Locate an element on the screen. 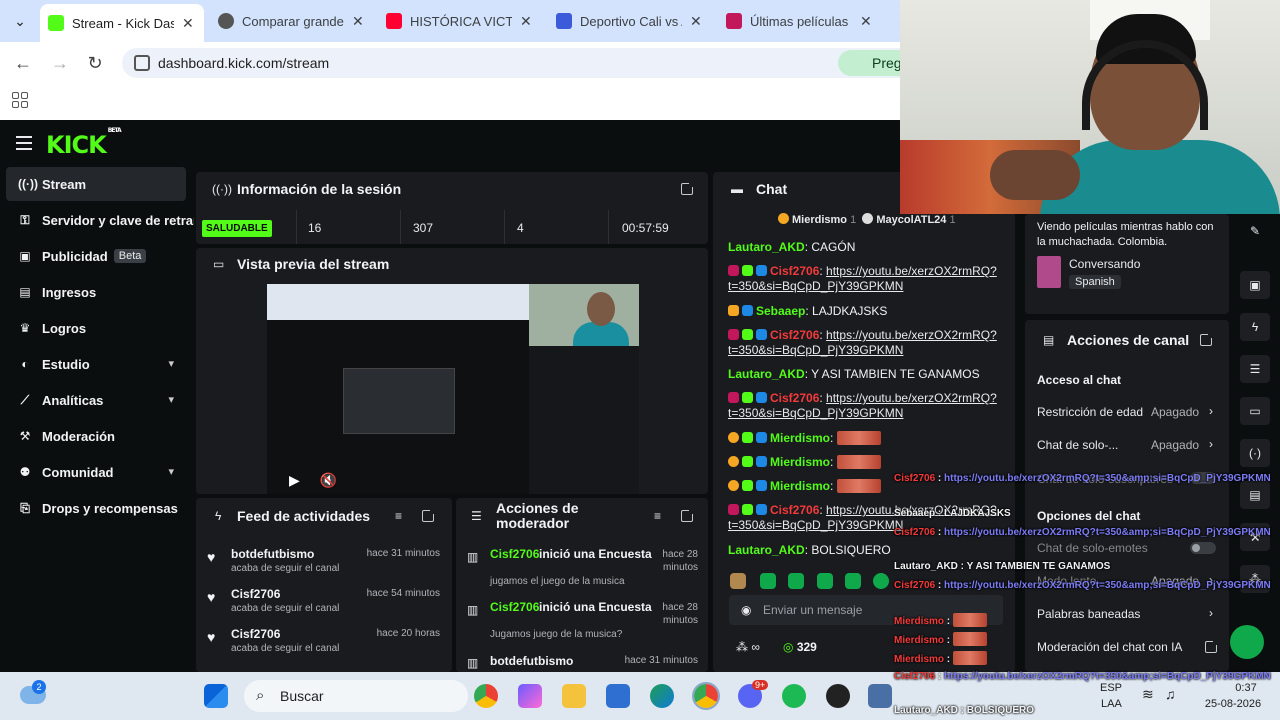 This screenshot has width=1280, height=720. obs-icon is located at coordinates (838, 696).